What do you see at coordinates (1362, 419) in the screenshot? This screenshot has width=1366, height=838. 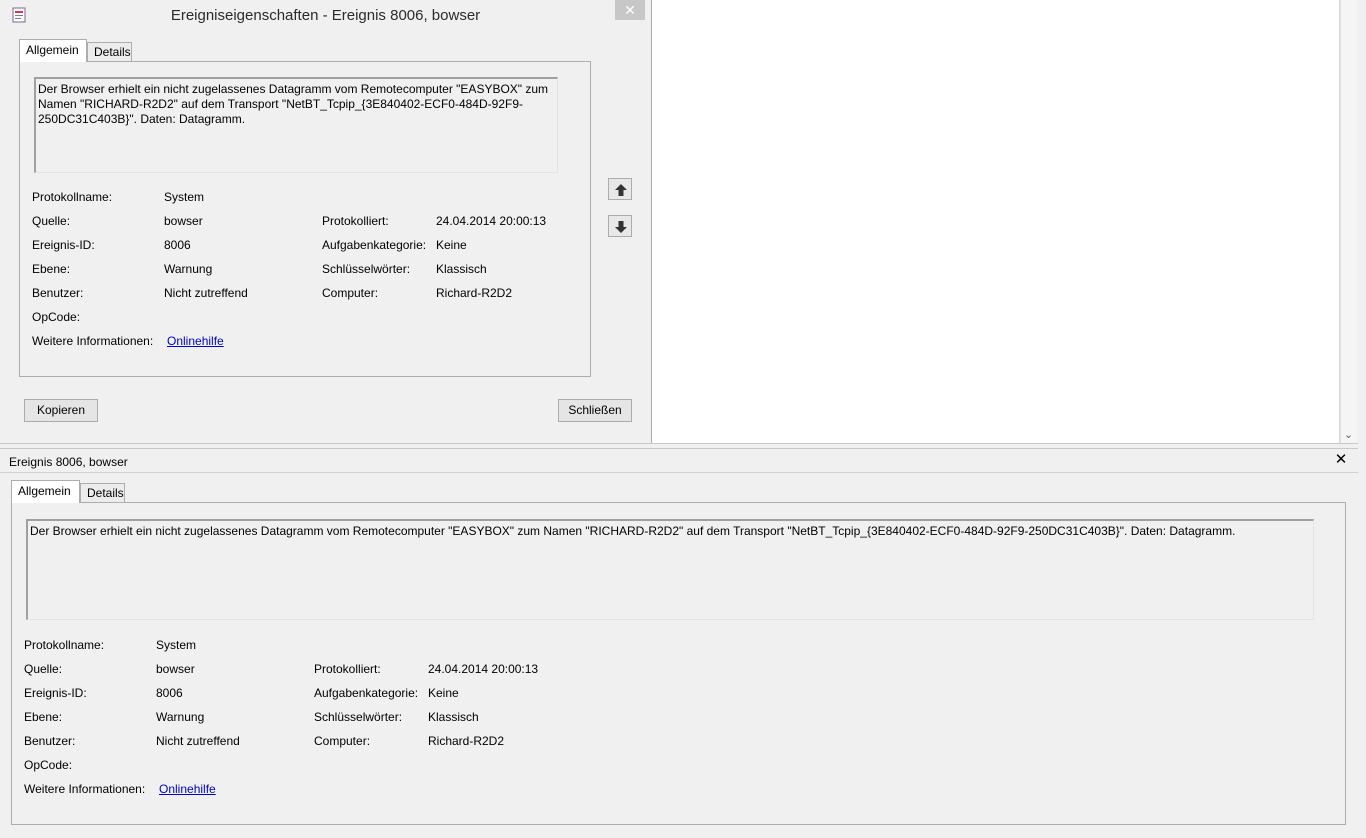 I see `window-edge` at bounding box center [1362, 419].